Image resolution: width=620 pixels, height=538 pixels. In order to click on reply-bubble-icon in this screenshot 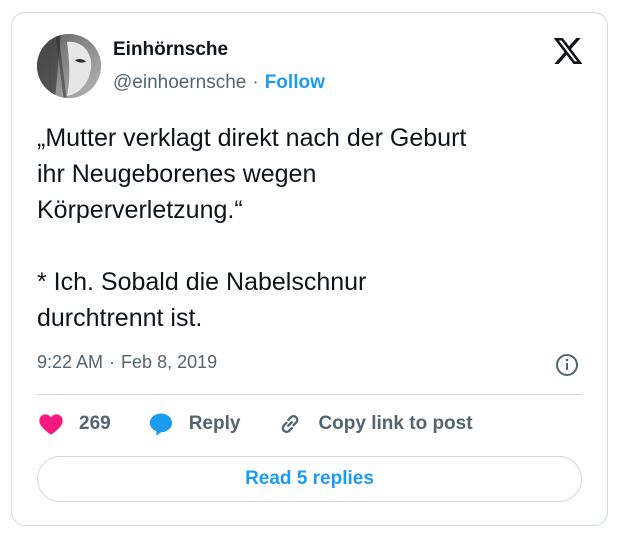, I will do `click(161, 424)`.